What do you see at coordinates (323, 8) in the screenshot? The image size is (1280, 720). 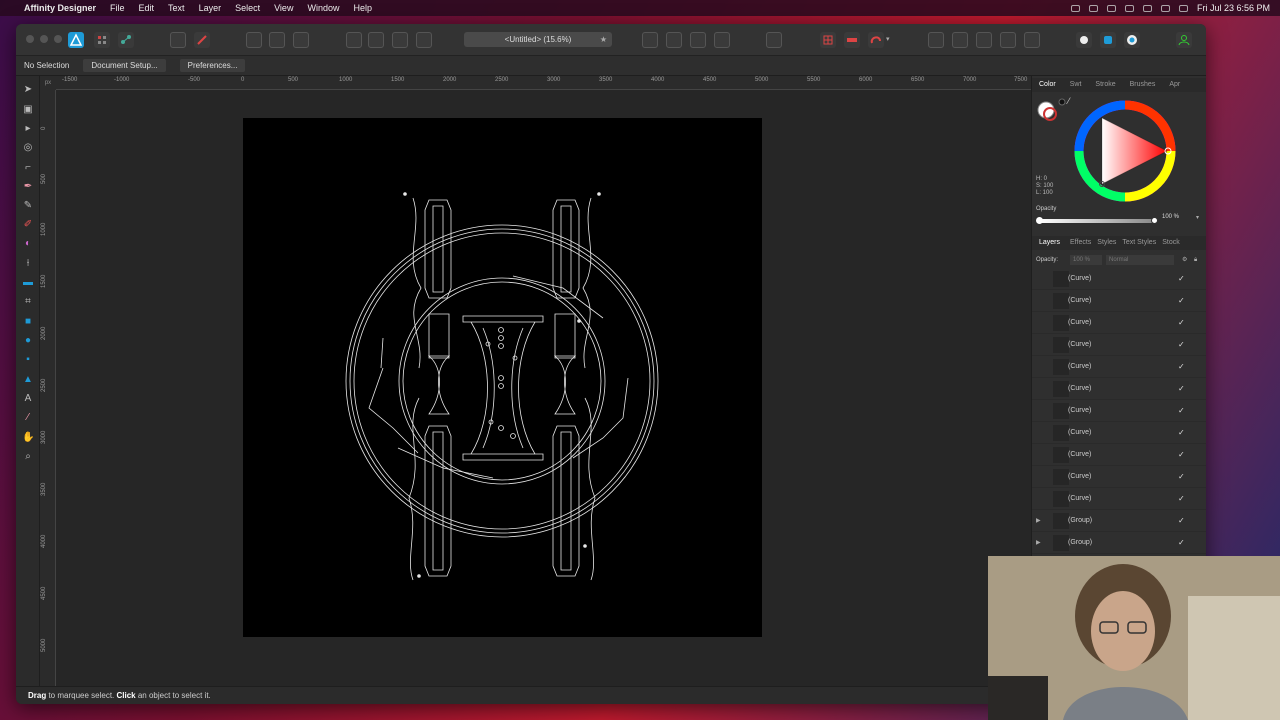 I see `menu-window: Window` at bounding box center [323, 8].